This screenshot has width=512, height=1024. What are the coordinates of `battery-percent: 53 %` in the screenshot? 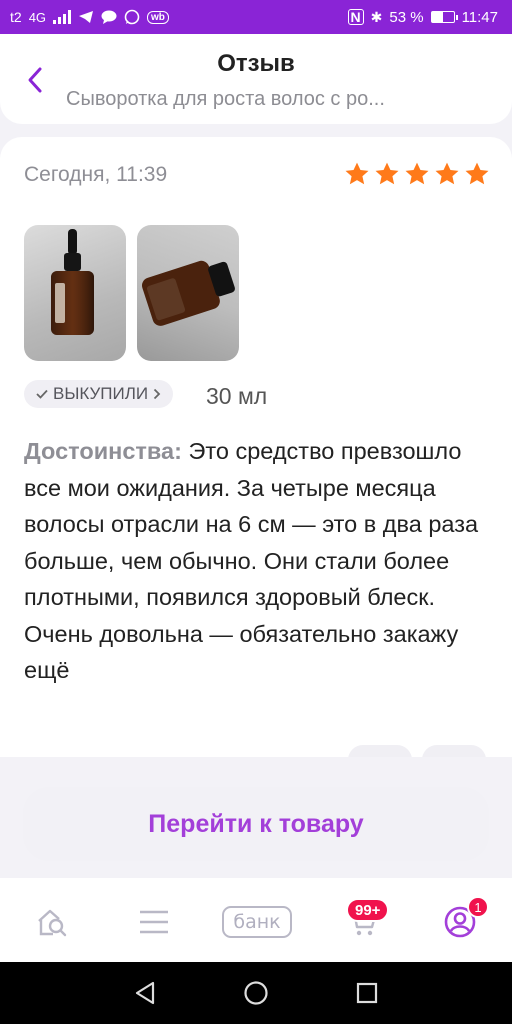 It's located at (406, 17).